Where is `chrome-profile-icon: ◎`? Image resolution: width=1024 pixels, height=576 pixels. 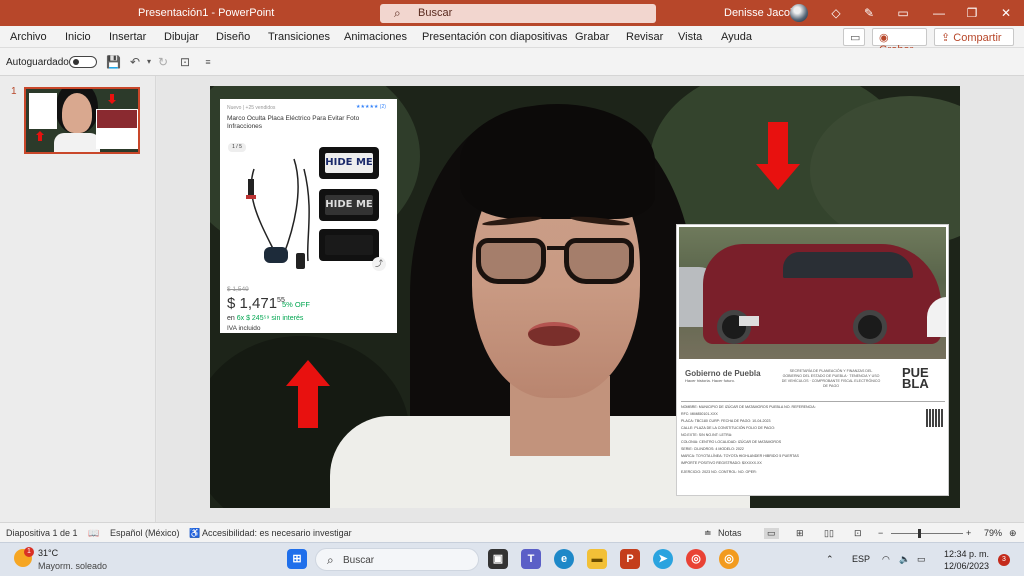
chrome-profile-icon: ◎ is located at coordinates (729, 559).